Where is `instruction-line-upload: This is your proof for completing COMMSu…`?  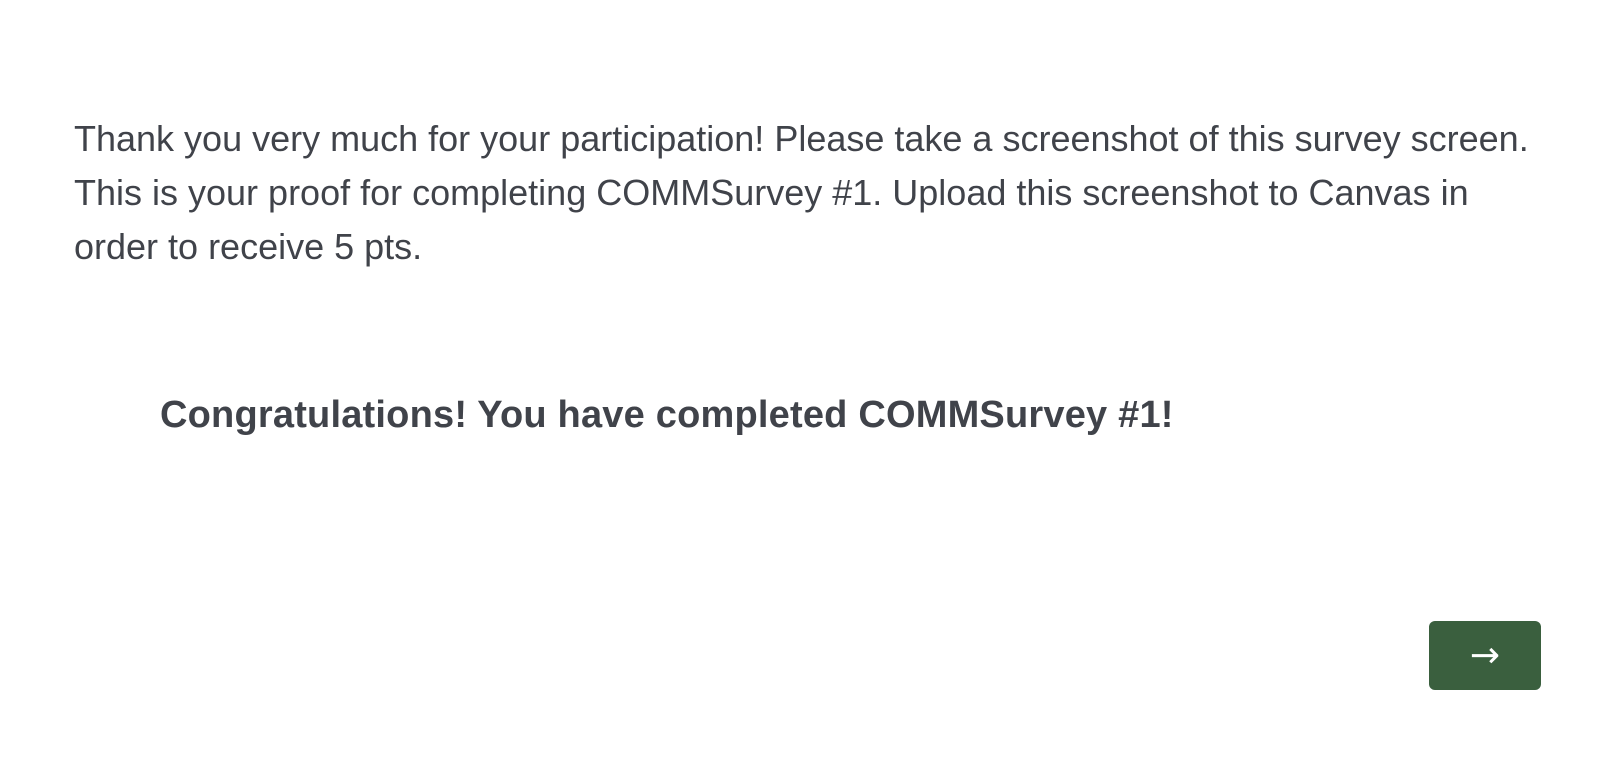 instruction-line-upload: This is your proof for completing COMMSu… is located at coordinates (771, 219).